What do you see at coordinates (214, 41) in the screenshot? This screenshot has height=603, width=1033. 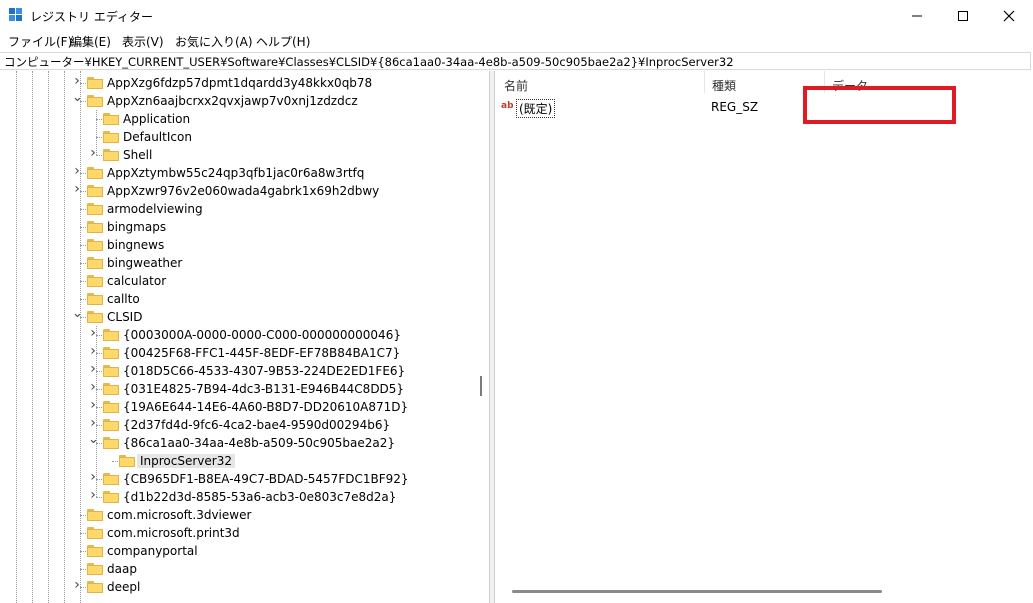 I see `menu-favorites: お気に入り(A)` at bounding box center [214, 41].